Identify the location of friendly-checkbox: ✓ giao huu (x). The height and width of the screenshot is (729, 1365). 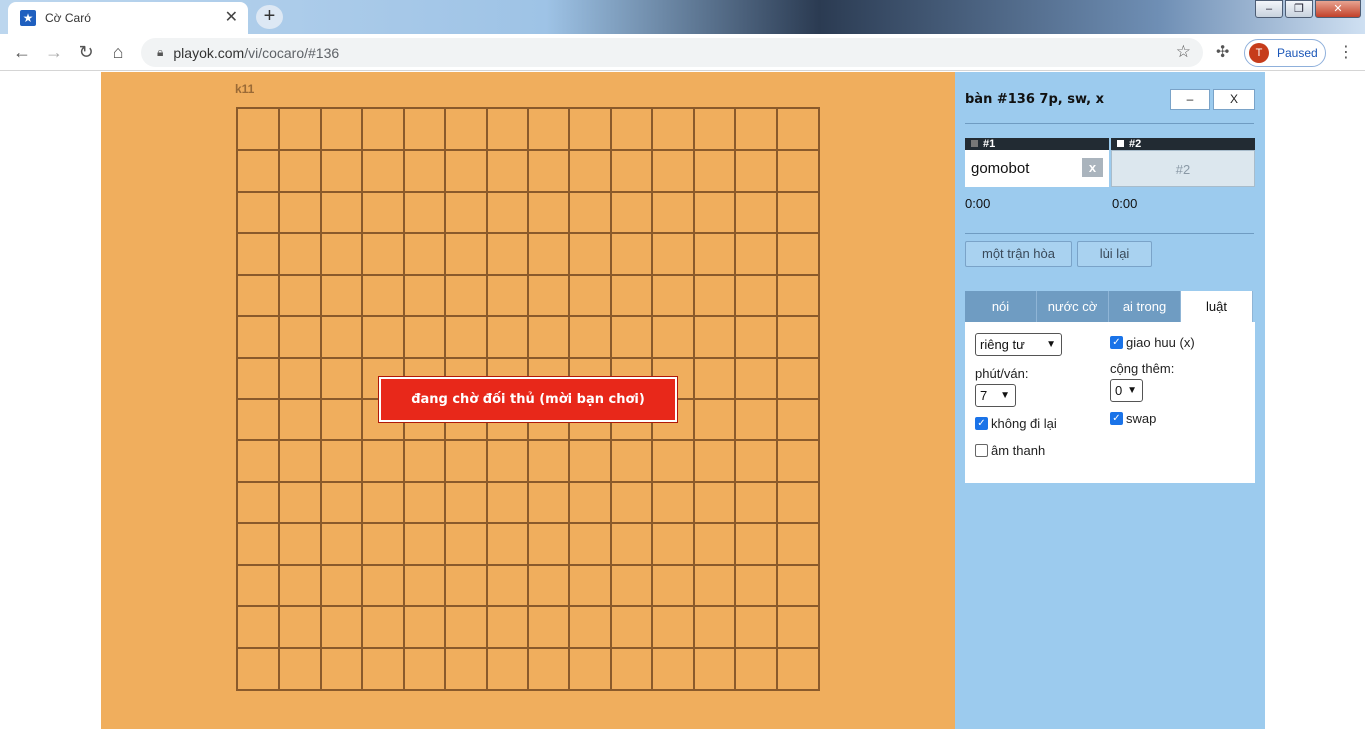
(1152, 342).